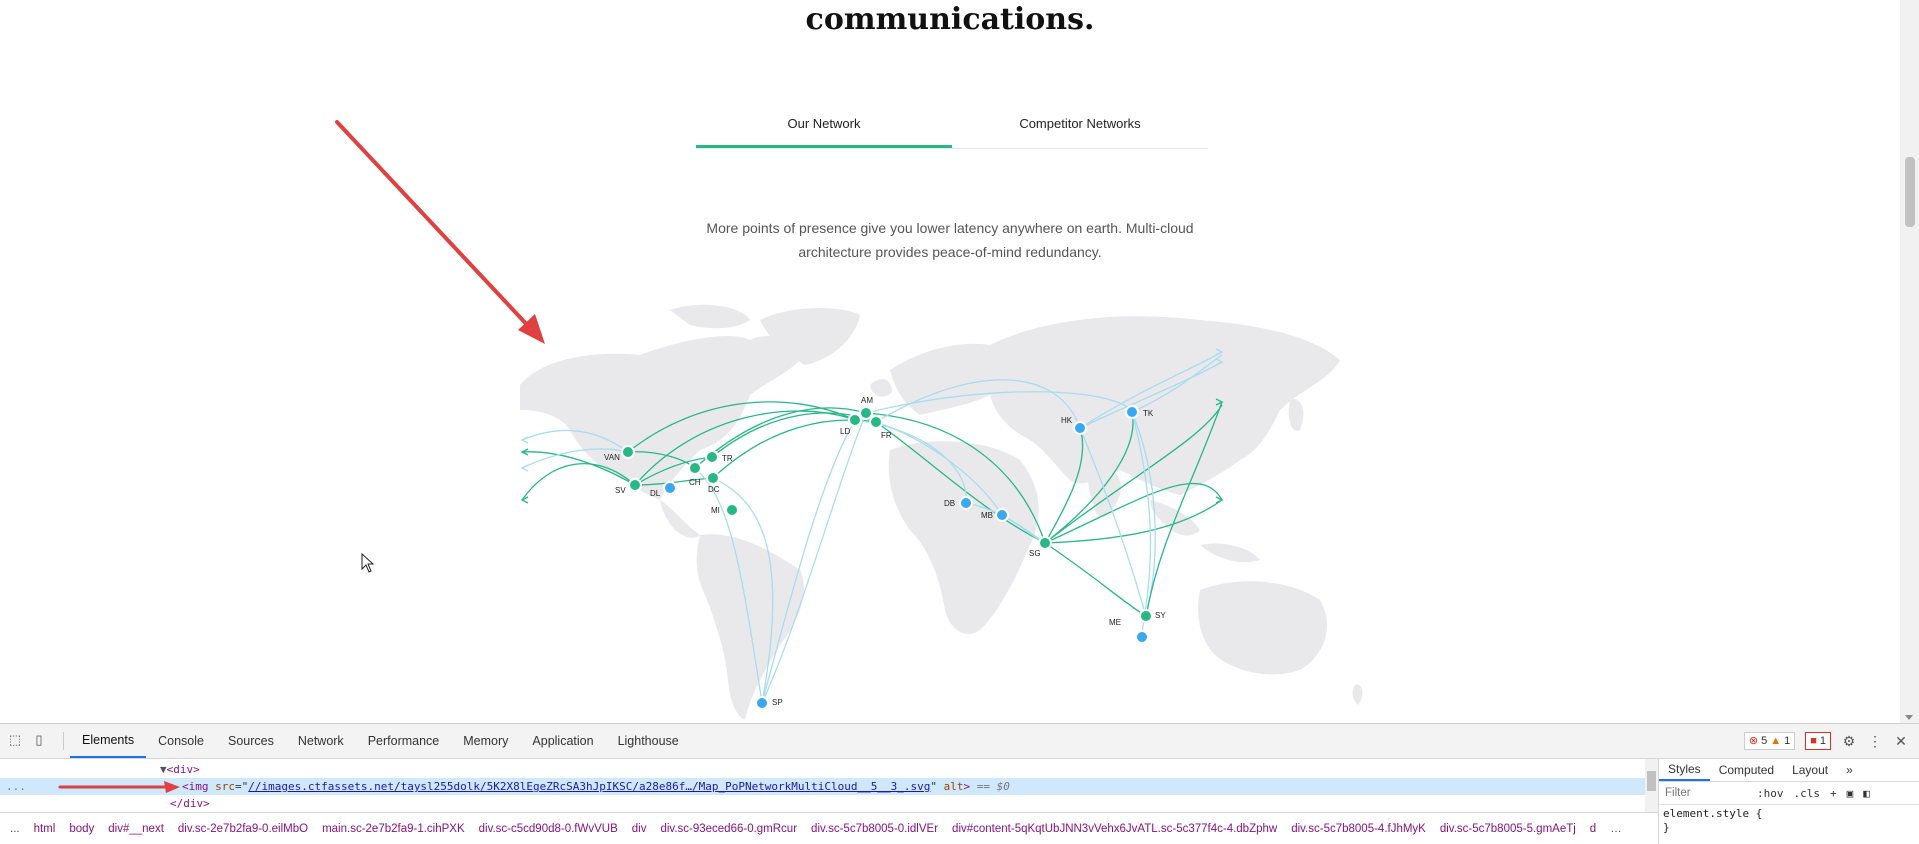  What do you see at coordinates (1909, 717) in the screenshot?
I see `scroll-down-arrow-icon` at bounding box center [1909, 717].